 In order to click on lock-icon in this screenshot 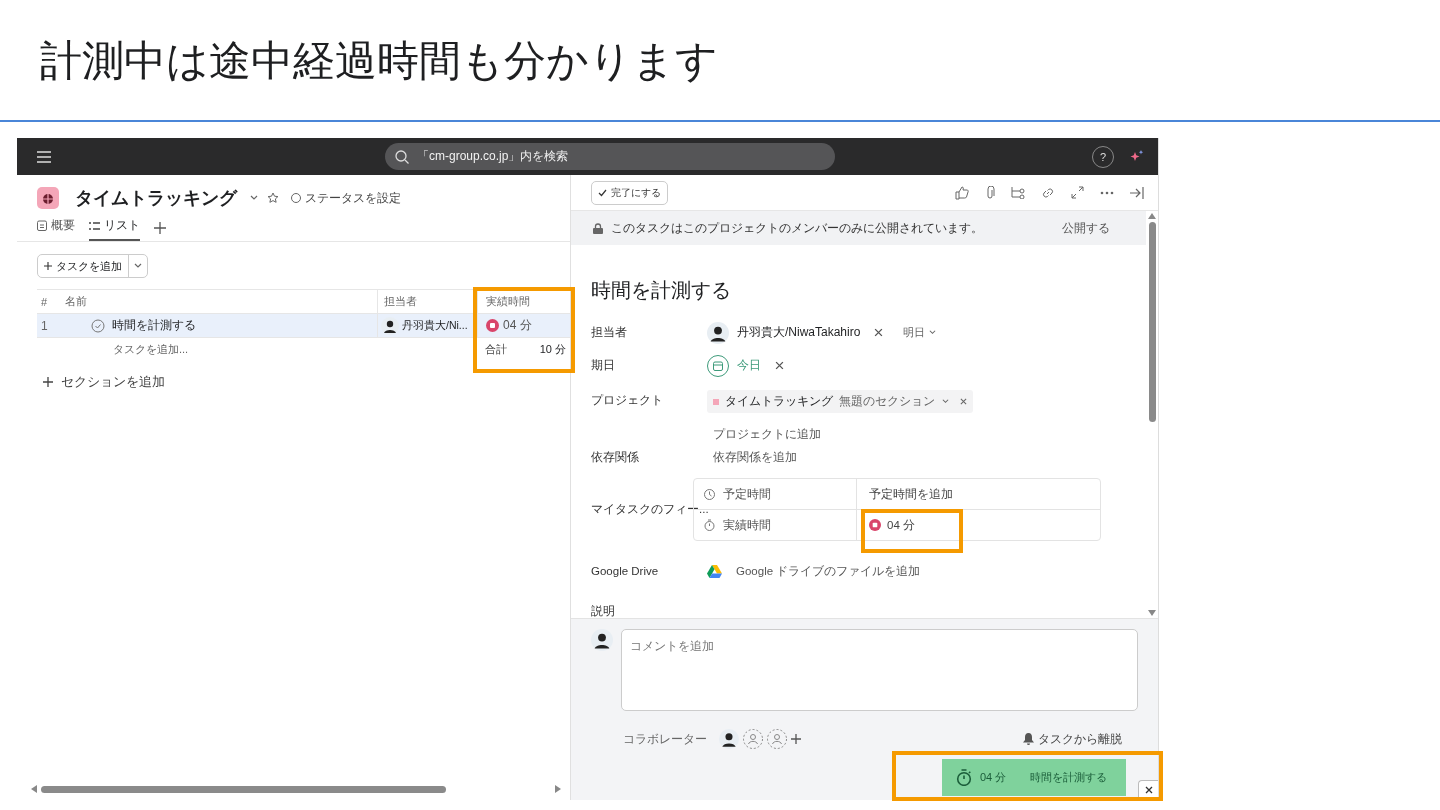, I will do `click(598, 228)`.